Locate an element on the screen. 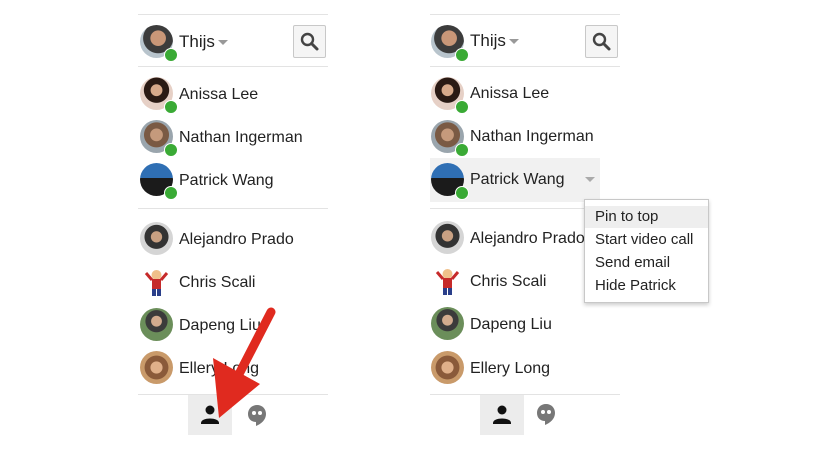 The height and width of the screenshot is (449, 840). menu-item-send-email: Send email is located at coordinates (646, 263).